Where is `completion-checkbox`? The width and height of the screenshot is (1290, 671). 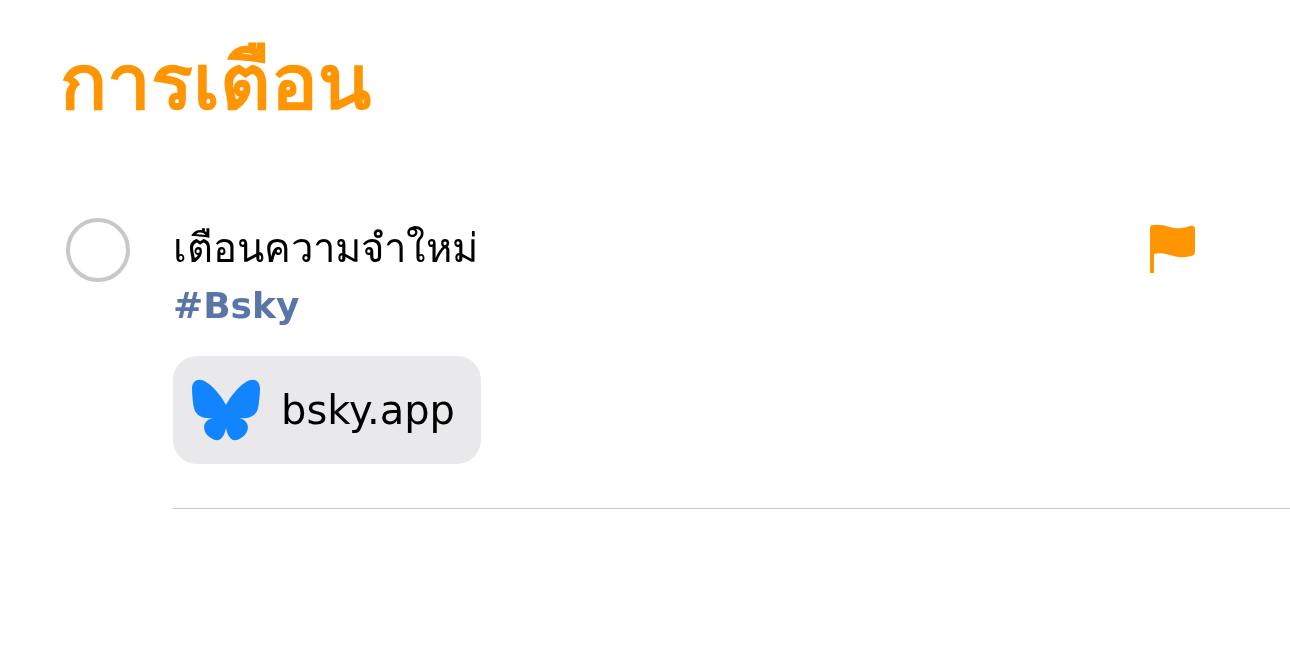 completion-checkbox is located at coordinates (98, 250).